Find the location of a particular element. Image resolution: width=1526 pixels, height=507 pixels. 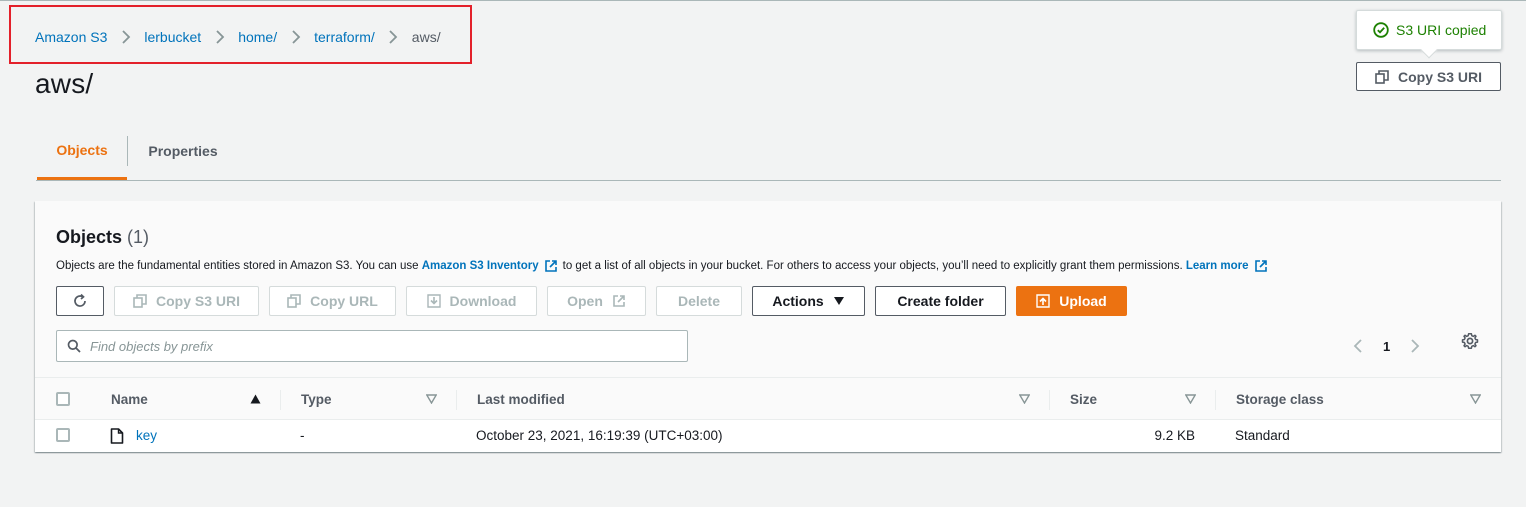

object-name-link: key is located at coordinates (146, 435).